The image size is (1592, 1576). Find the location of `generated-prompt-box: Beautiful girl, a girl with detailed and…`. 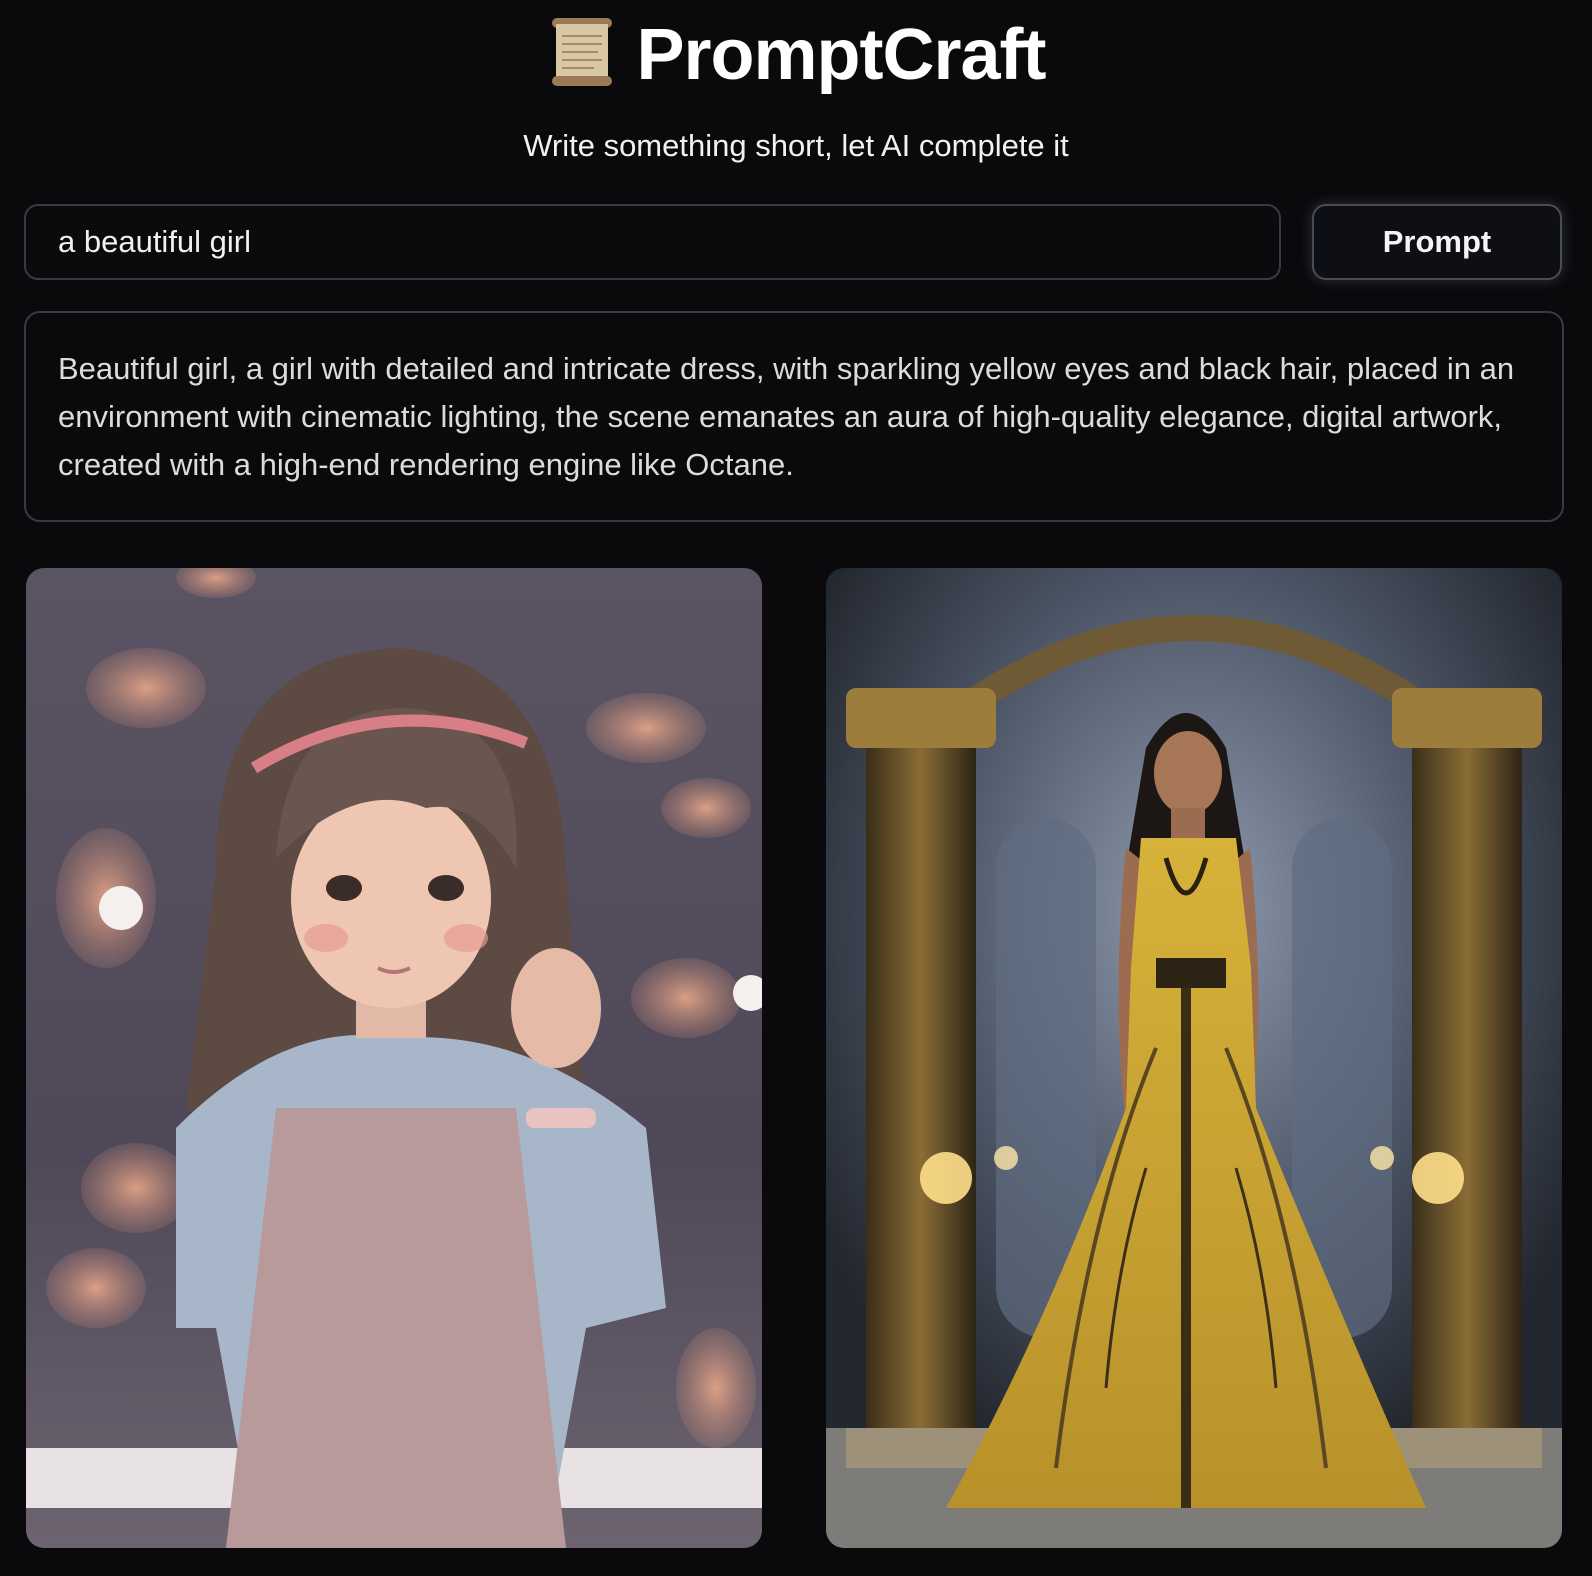

generated-prompt-box: Beautiful girl, a girl with detailed and… is located at coordinates (794, 416).